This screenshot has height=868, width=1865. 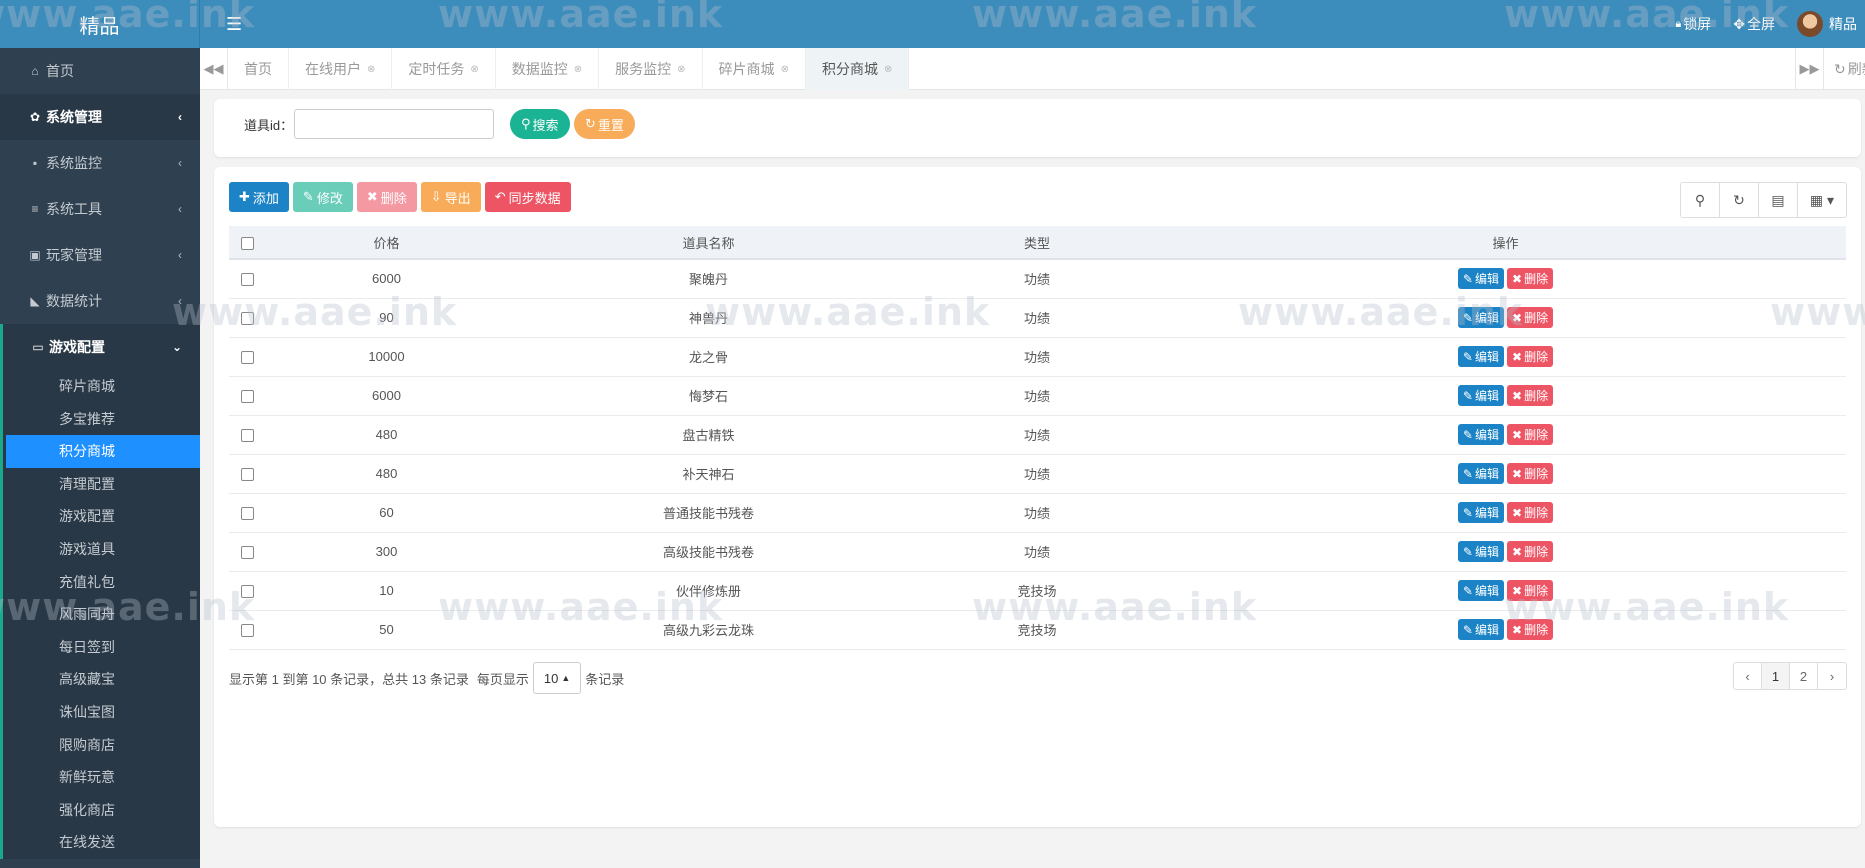 What do you see at coordinates (100, 301) in the screenshot?
I see `sidebar-item-data-statistics: ◣ 数据统计 ‹` at bounding box center [100, 301].